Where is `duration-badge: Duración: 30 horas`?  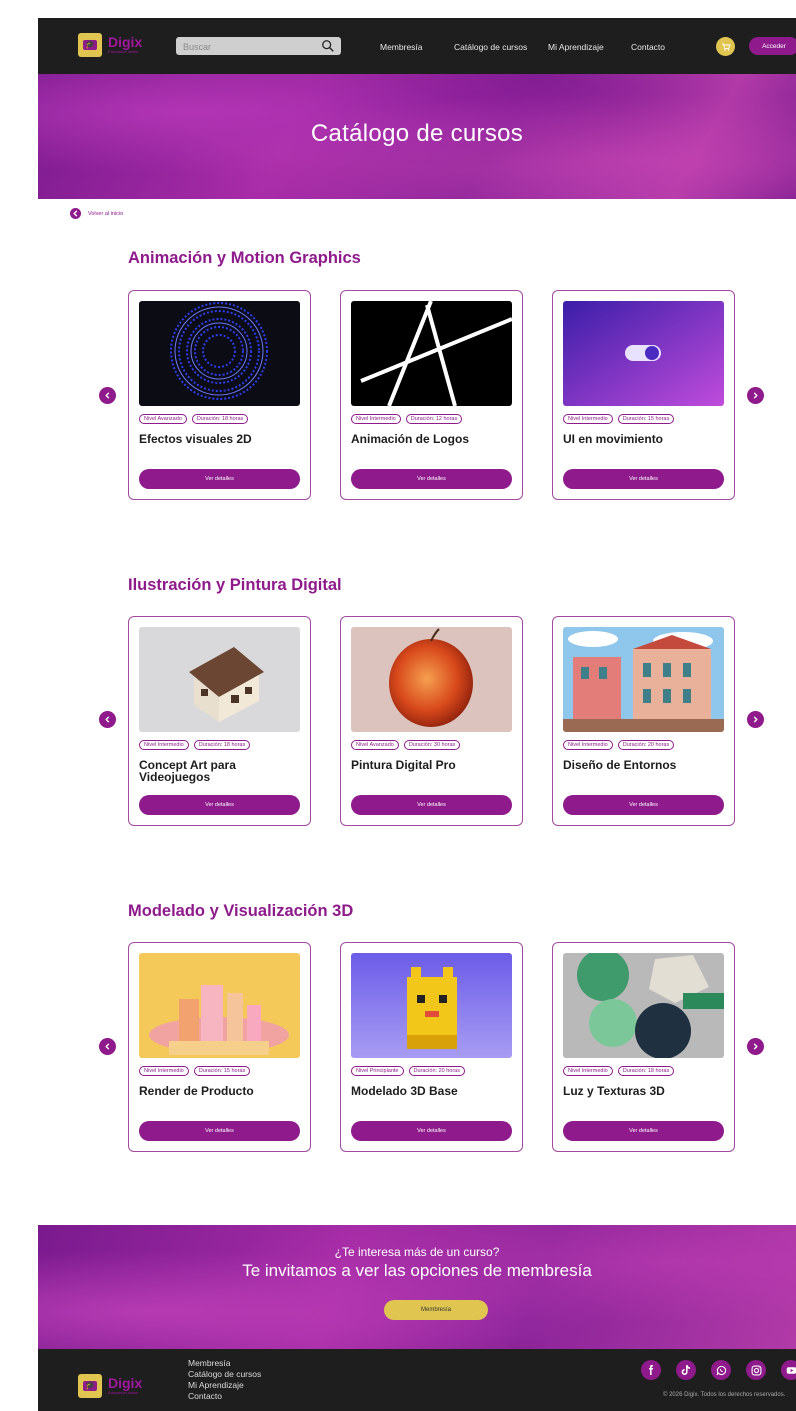
duration-badge: Duración: 30 horas is located at coordinates (432, 745).